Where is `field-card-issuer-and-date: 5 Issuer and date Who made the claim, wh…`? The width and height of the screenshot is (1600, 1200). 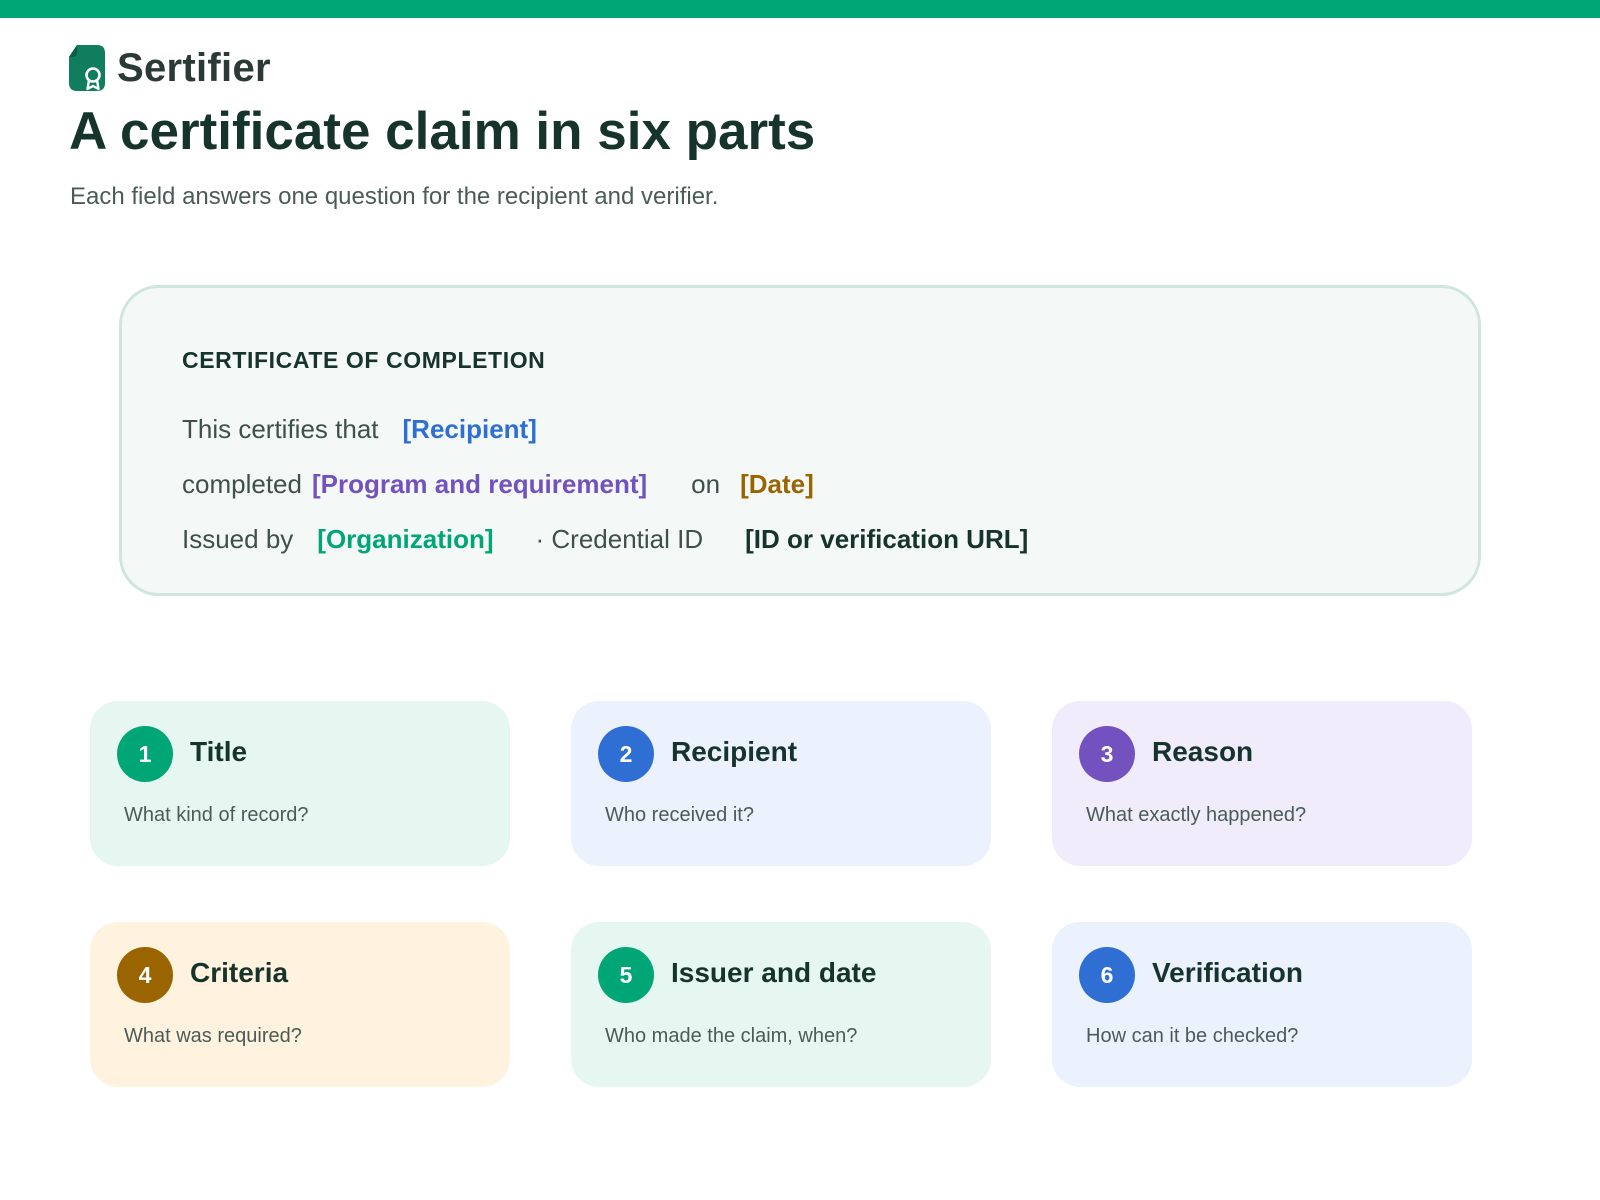 field-card-issuer-and-date: 5 Issuer and date Who made the claim, wh… is located at coordinates (781, 1004).